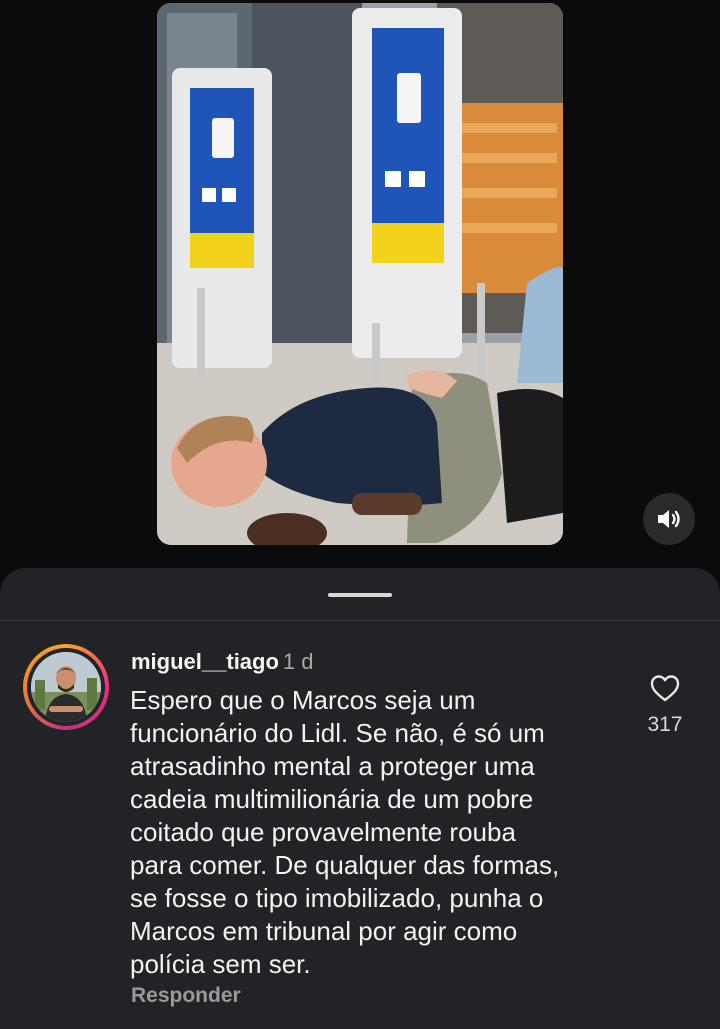 The image size is (720, 1029). I want to click on comment-header: miguel__tiago 1 d, so click(222, 662).